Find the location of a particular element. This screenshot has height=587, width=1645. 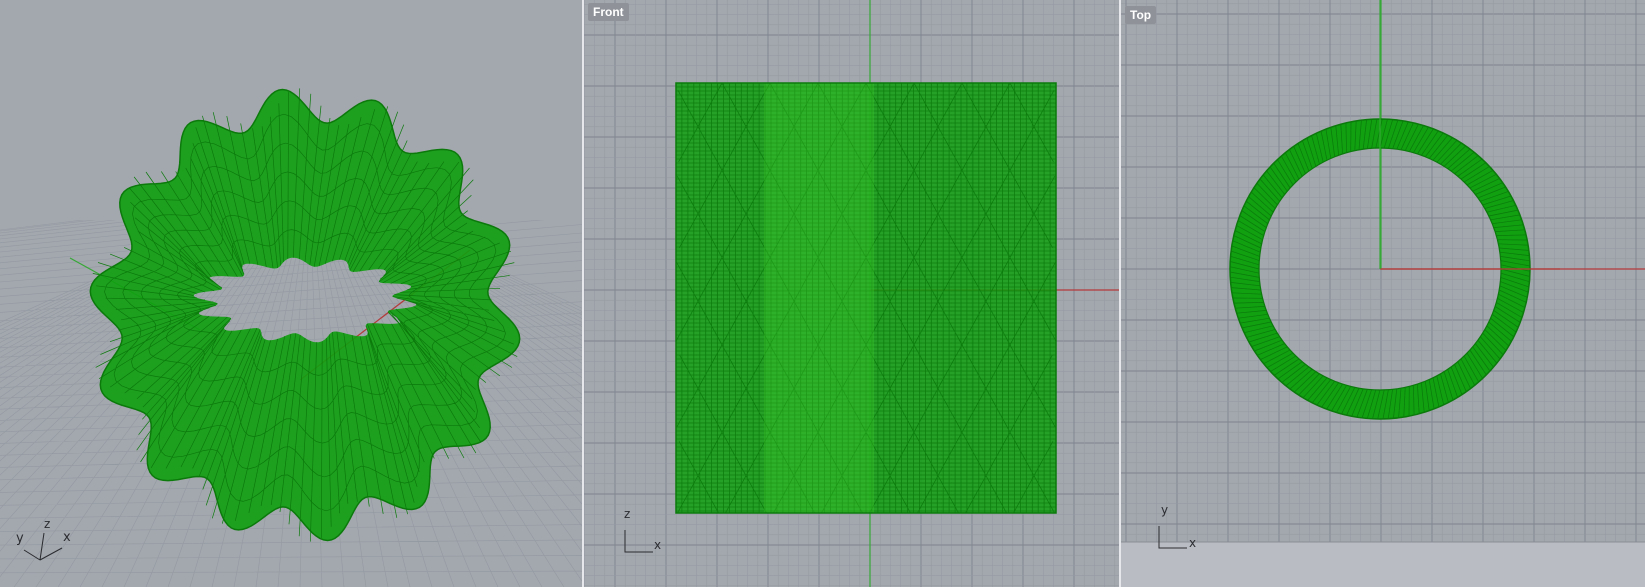

viewport-title-top: Top is located at coordinates (1141, 15).